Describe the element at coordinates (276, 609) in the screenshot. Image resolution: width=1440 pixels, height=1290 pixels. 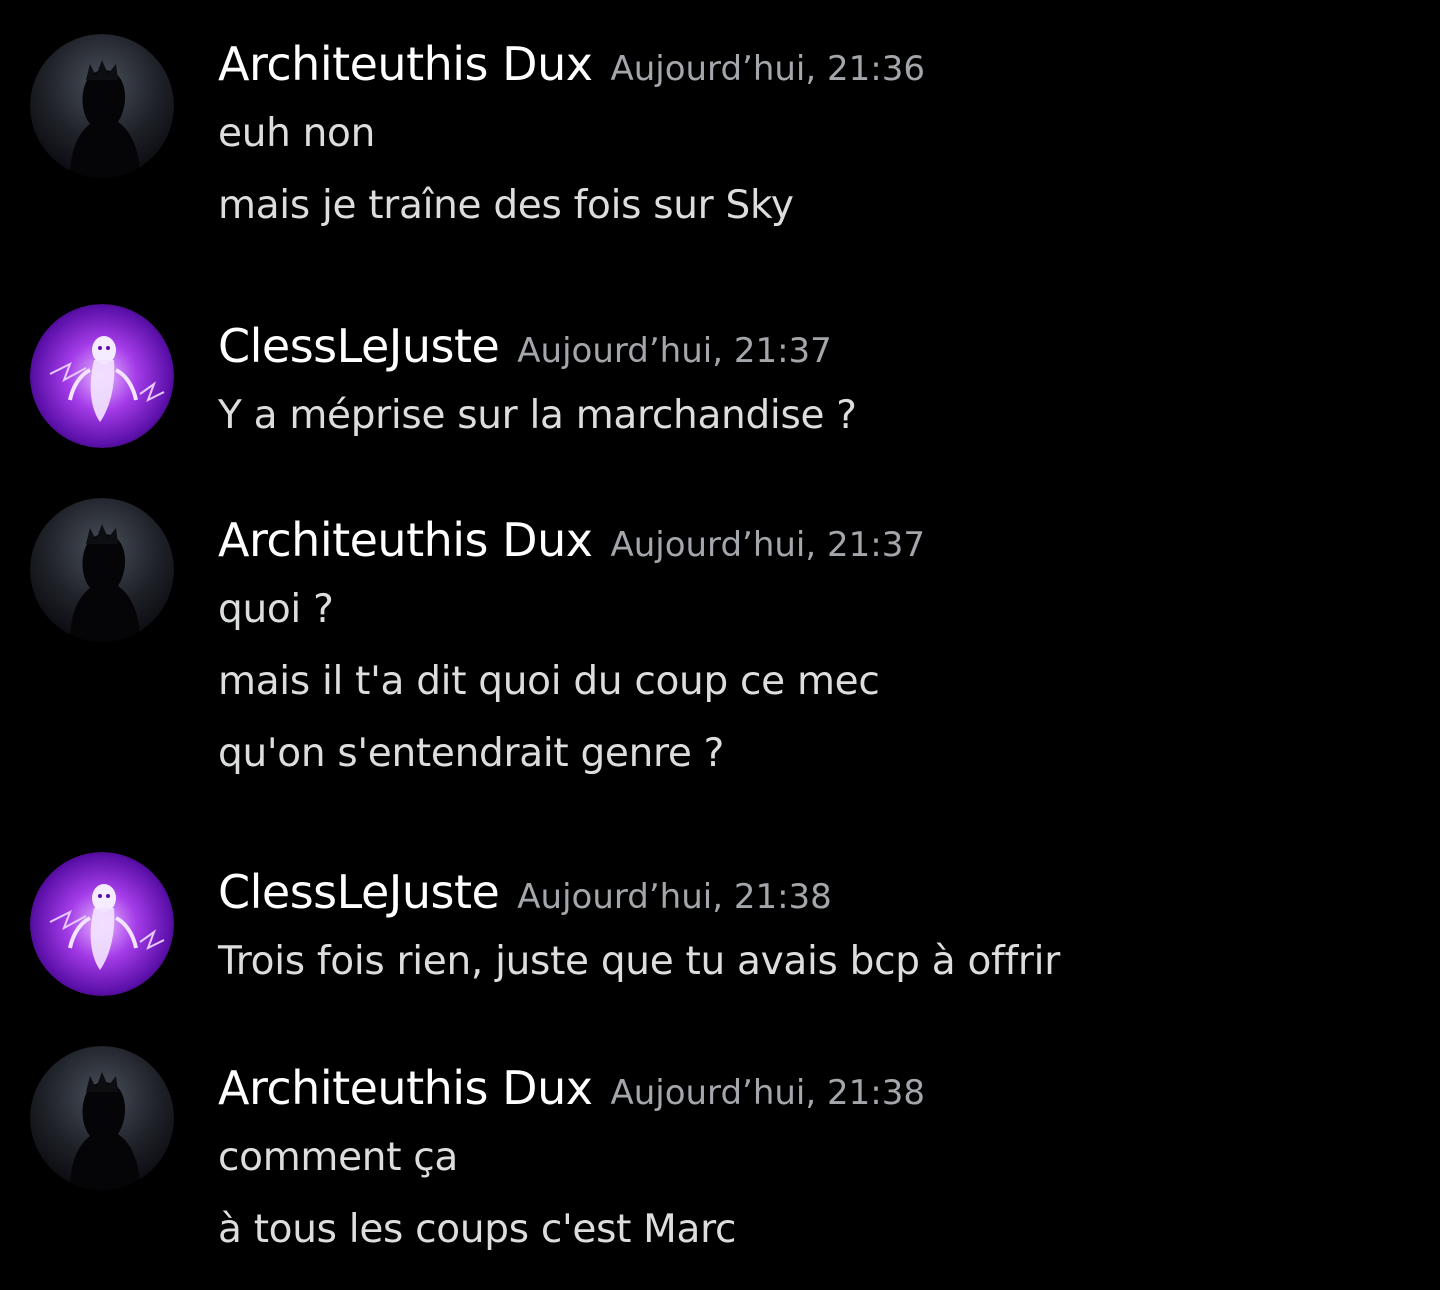
I see `message-text: quoi ?` at that location.